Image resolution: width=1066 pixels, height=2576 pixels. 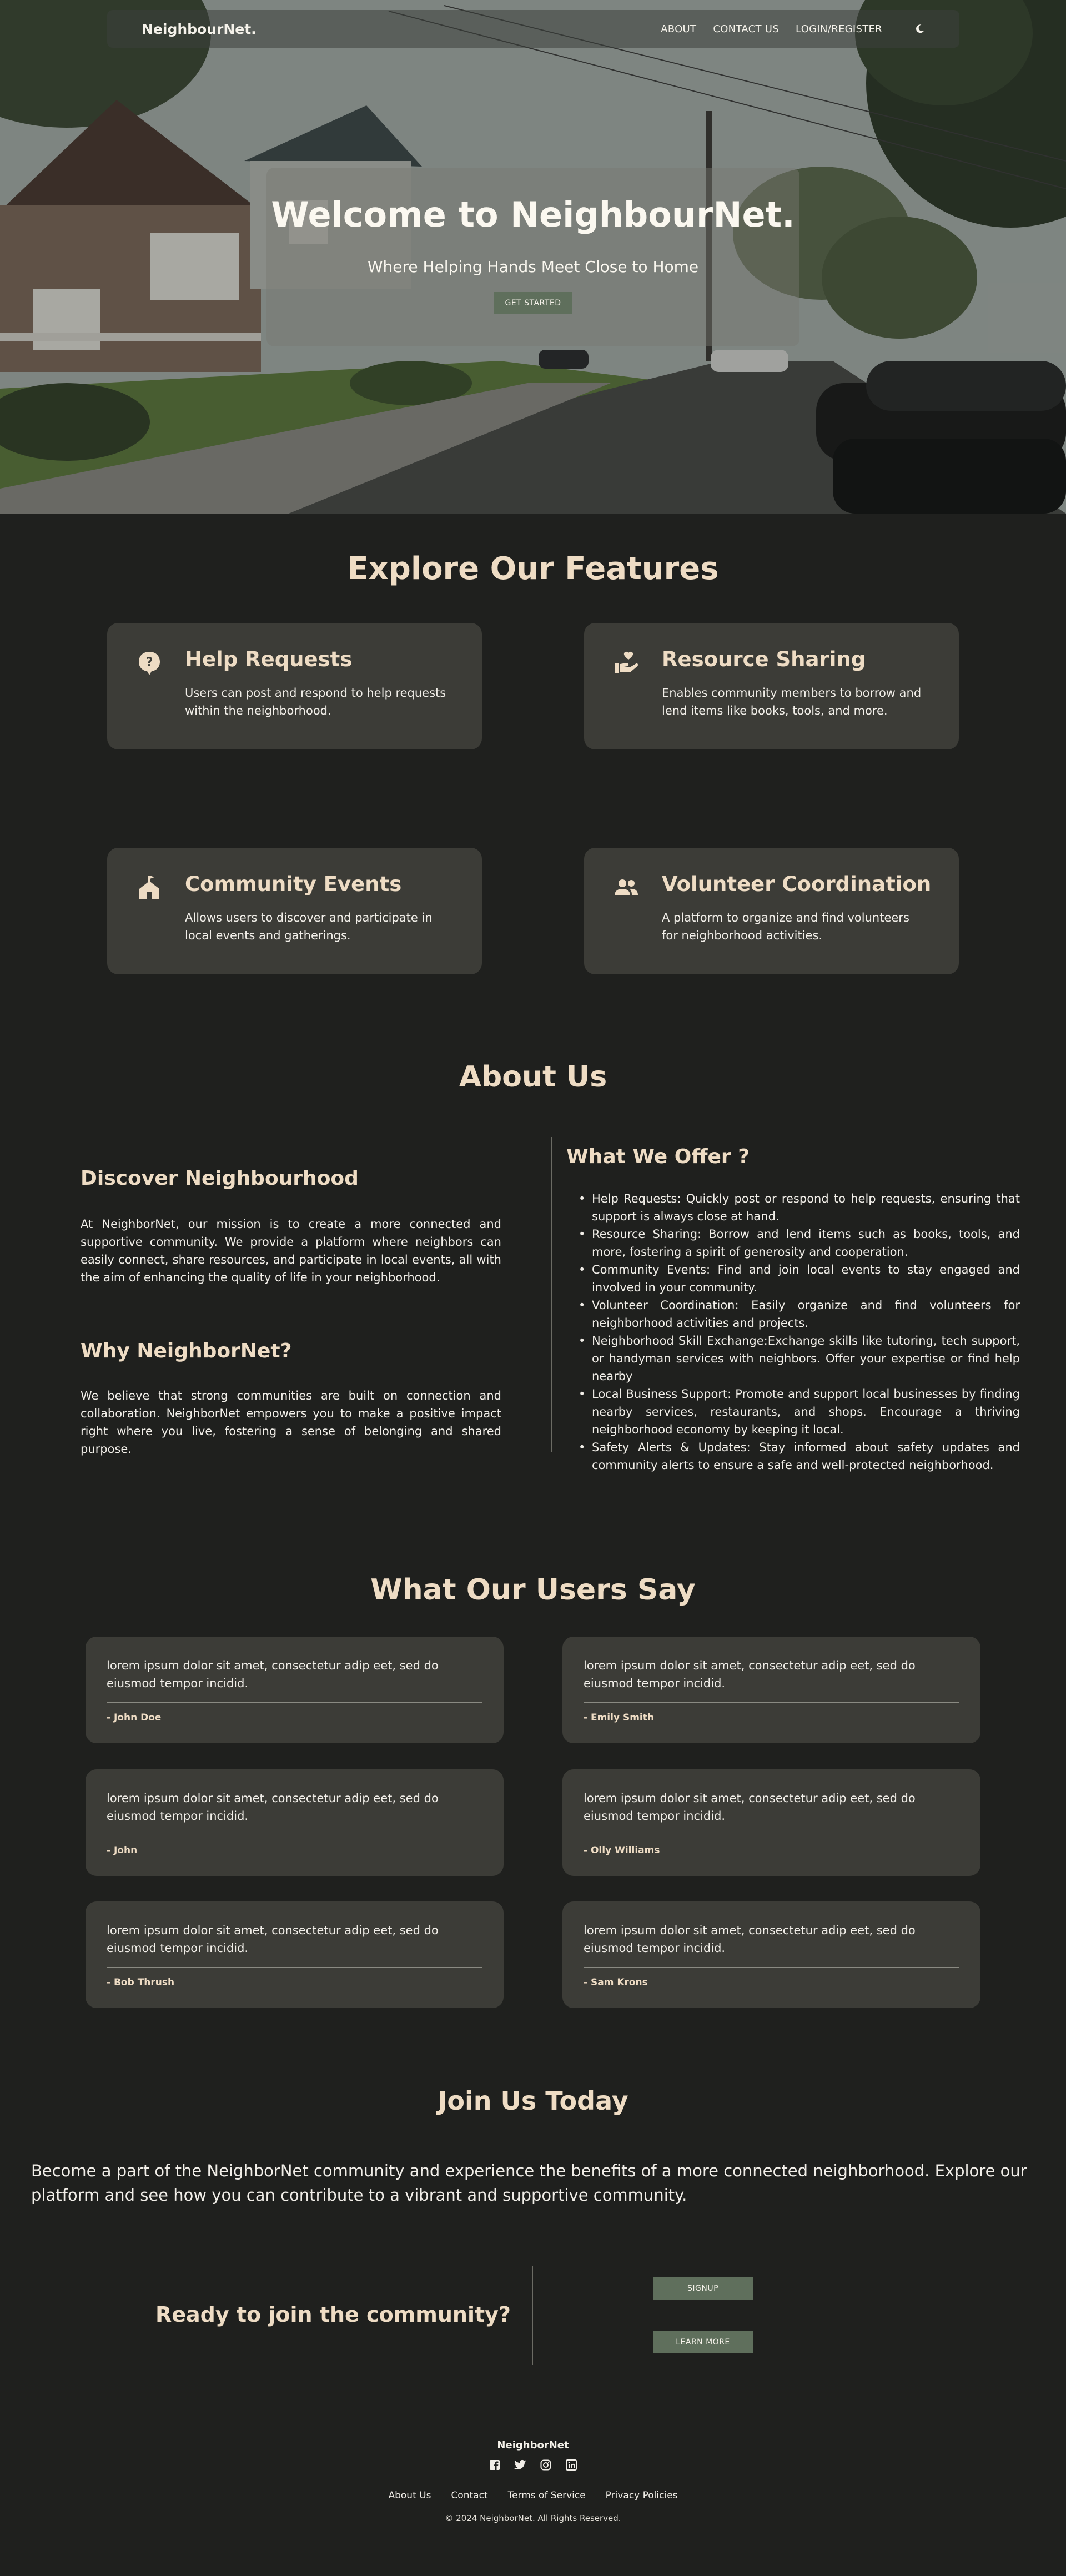 What do you see at coordinates (520, 2465) in the screenshot?
I see `twitter-icon` at bounding box center [520, 2465].